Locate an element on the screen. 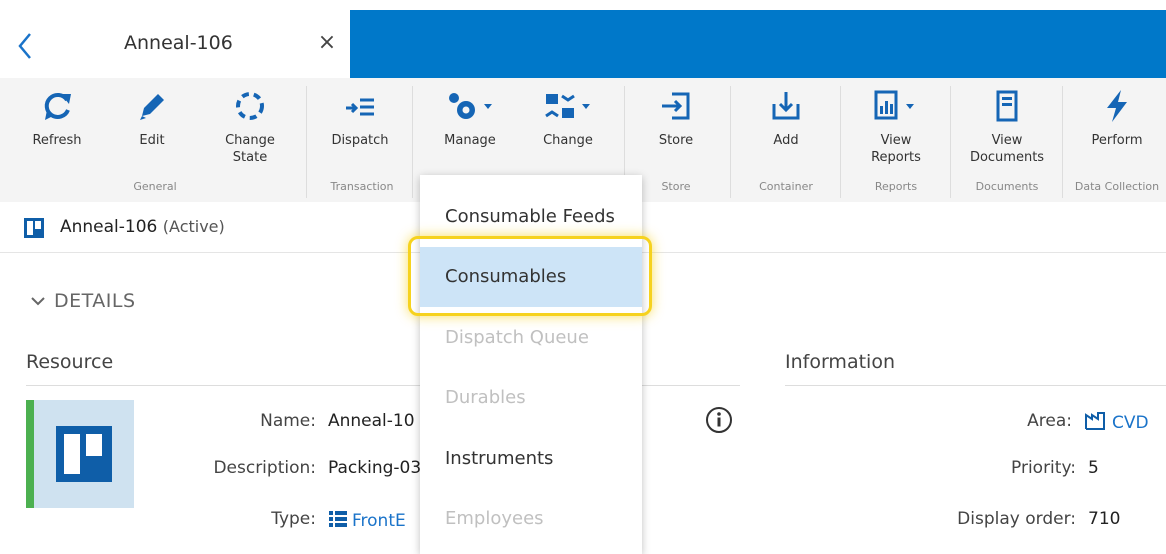 The width and height of the screenshot is (1166, 554). refresh-button: Refresh is located at coordinates (57, 117).